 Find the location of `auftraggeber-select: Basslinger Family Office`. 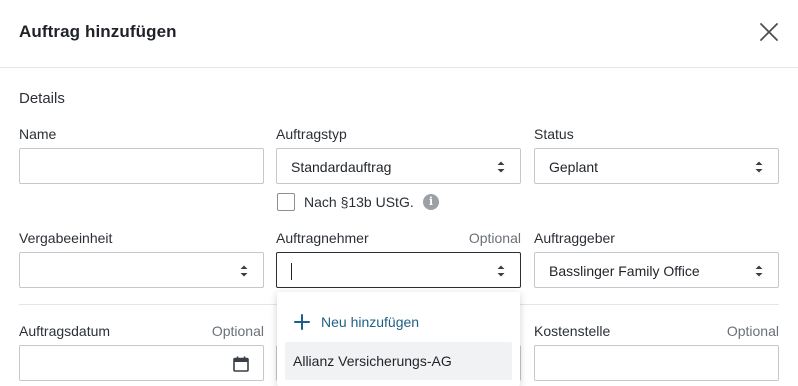

auftraggeber-select: Basslinger Family Office is located at coordinates (656, 270).